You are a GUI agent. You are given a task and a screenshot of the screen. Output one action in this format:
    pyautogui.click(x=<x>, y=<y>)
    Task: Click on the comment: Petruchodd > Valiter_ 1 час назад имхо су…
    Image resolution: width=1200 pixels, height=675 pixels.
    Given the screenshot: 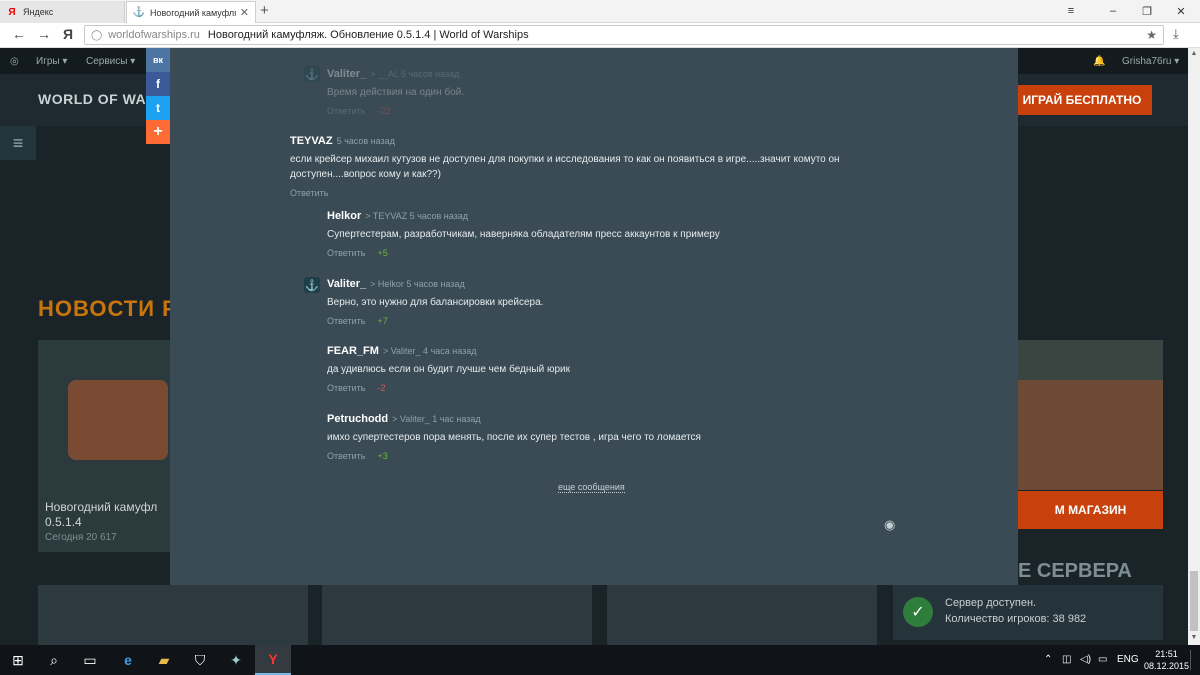 What is the action you would take?
    pyautogui.click(x=514, y=437)
    